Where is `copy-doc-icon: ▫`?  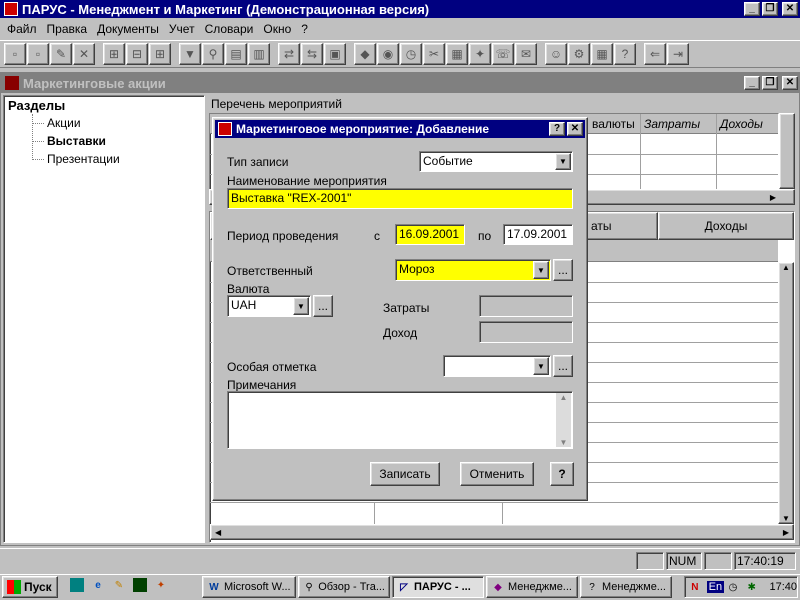
copy-doc-icon: ▫ is located at coordinates (38, 54).